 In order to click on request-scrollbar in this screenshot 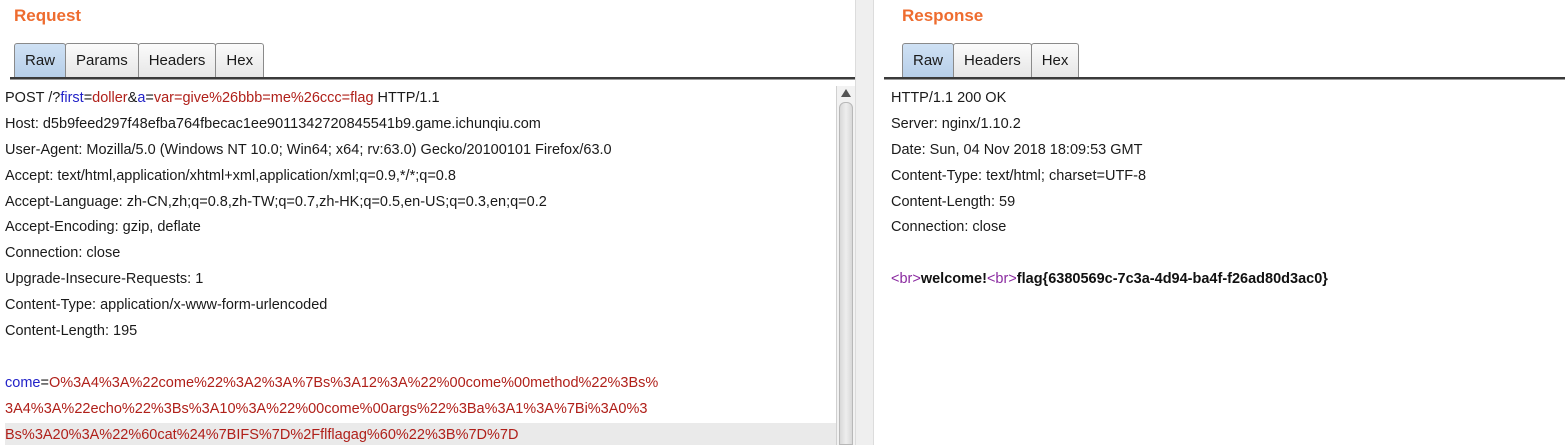, I will do `click(845, 265)`.